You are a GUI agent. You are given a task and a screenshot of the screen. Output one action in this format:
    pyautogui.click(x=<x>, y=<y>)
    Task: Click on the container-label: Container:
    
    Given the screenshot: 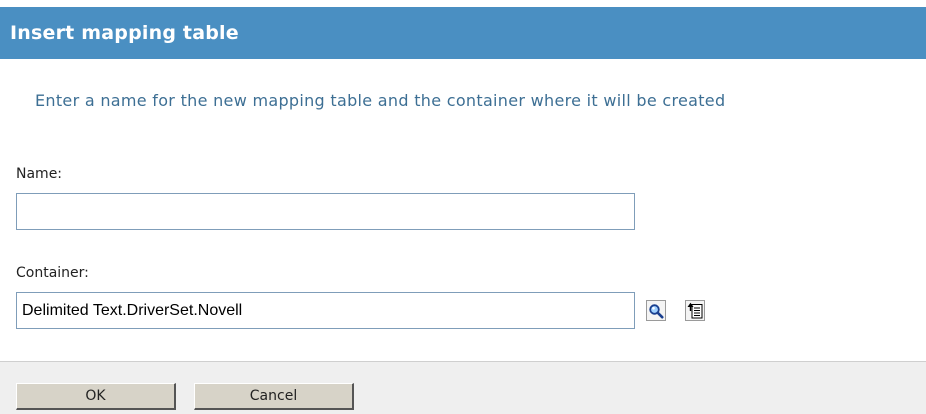 What is the action you would take?
    pyautogui.click(x=52, y=273)
    